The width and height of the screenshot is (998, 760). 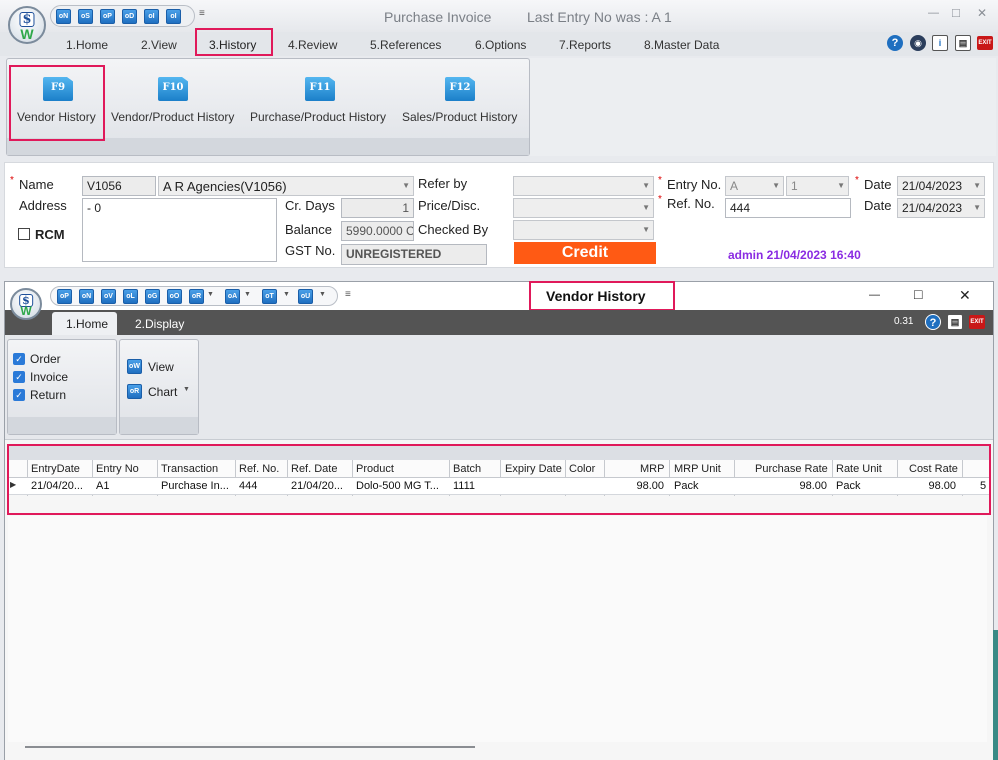 What do you see at coordinates (982, 13) in the screenshot?
I see `close-button: ✕` at bounding box center [982, 13].